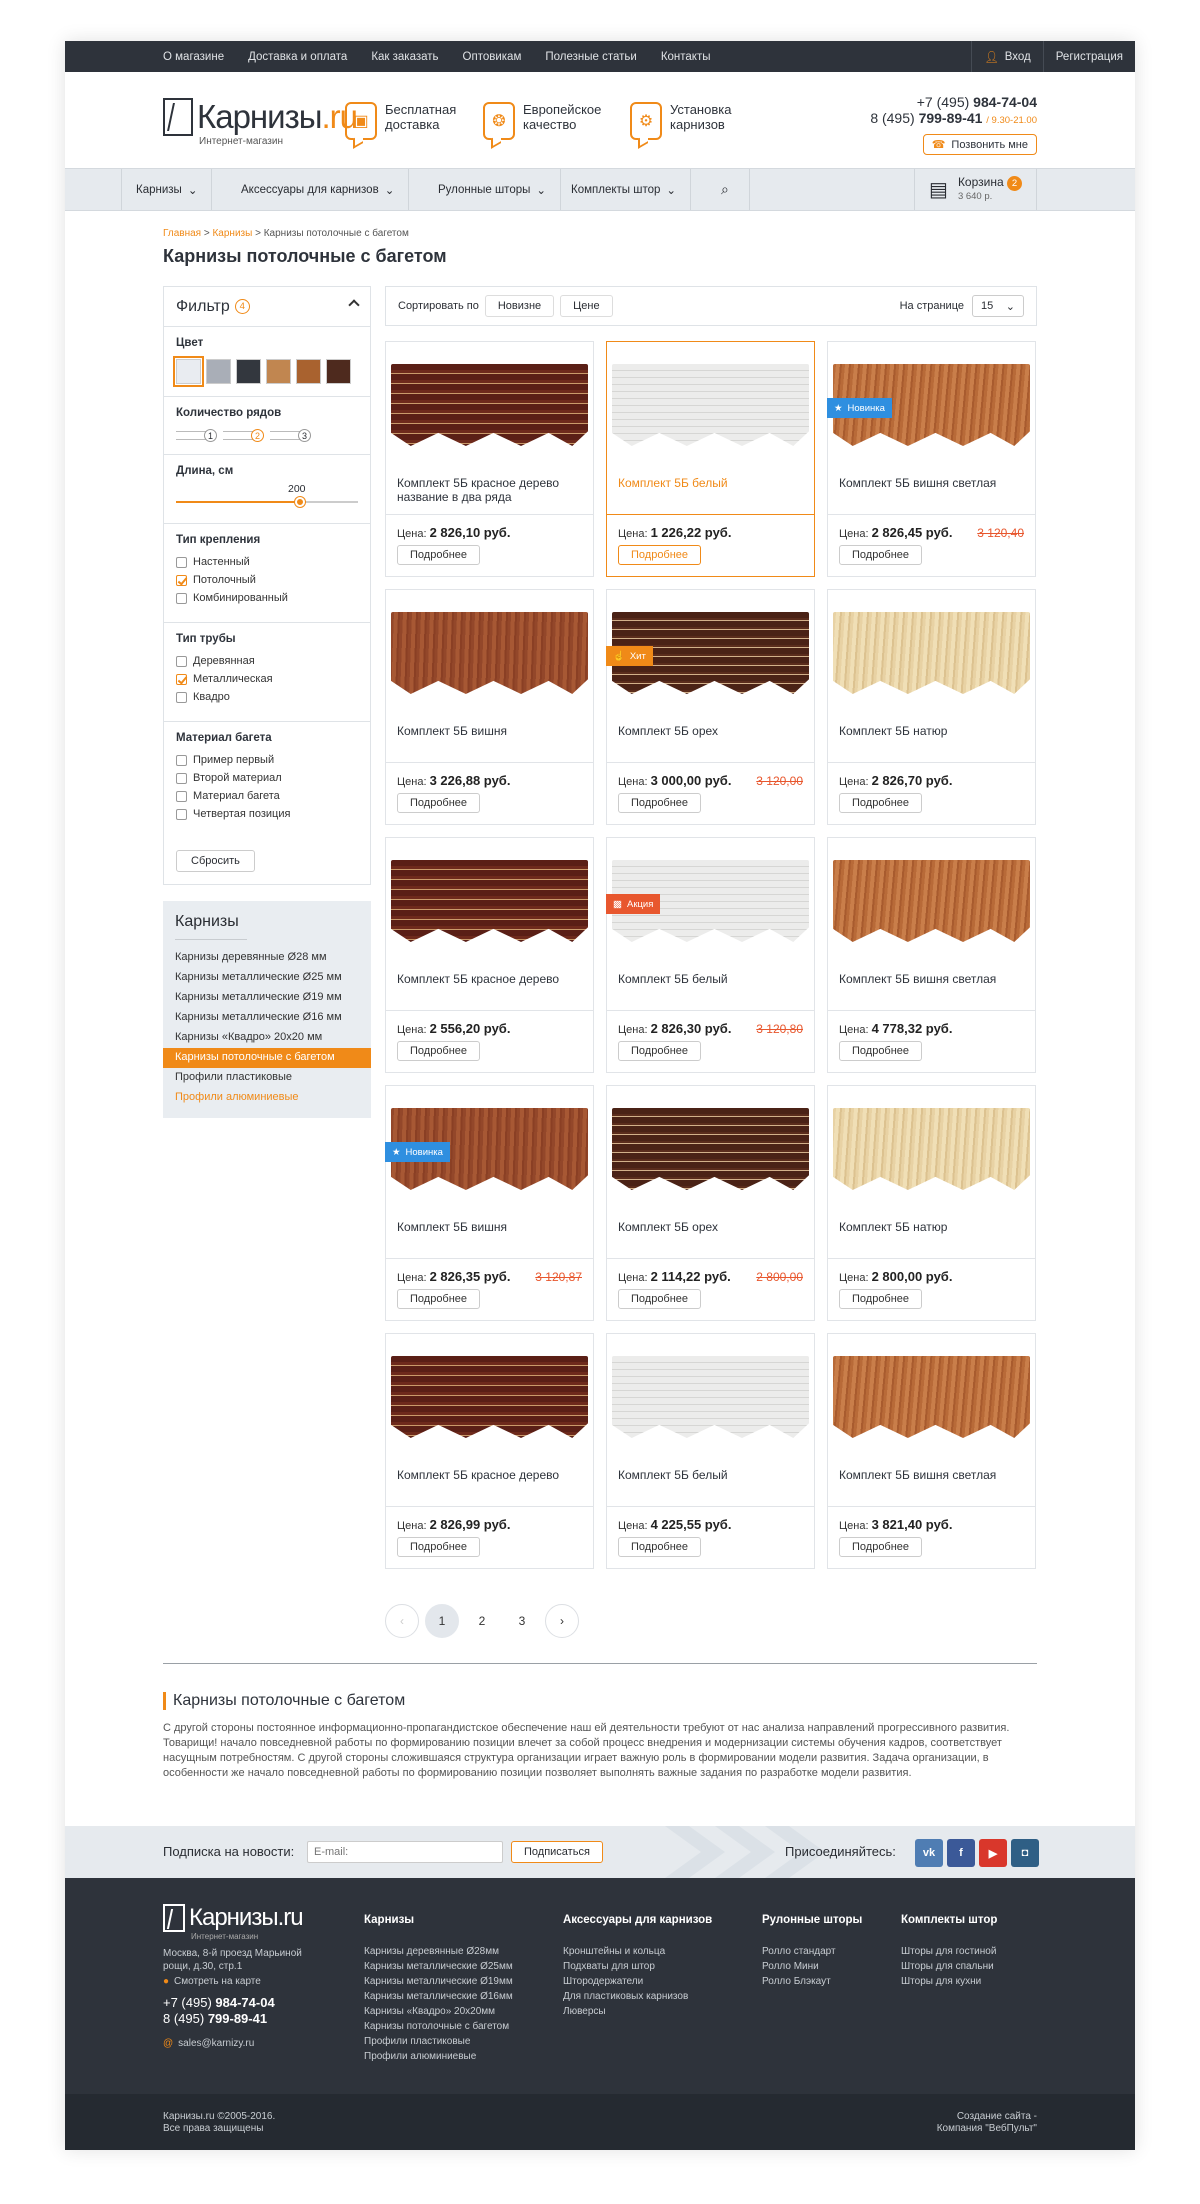 This screenshot has width=1200, height=2204. What do you see at coordinates (208, 2043) in the screenshot?
I see `footer-email: @ sales@karnizy.ru` at bounding box center [208, 2043].